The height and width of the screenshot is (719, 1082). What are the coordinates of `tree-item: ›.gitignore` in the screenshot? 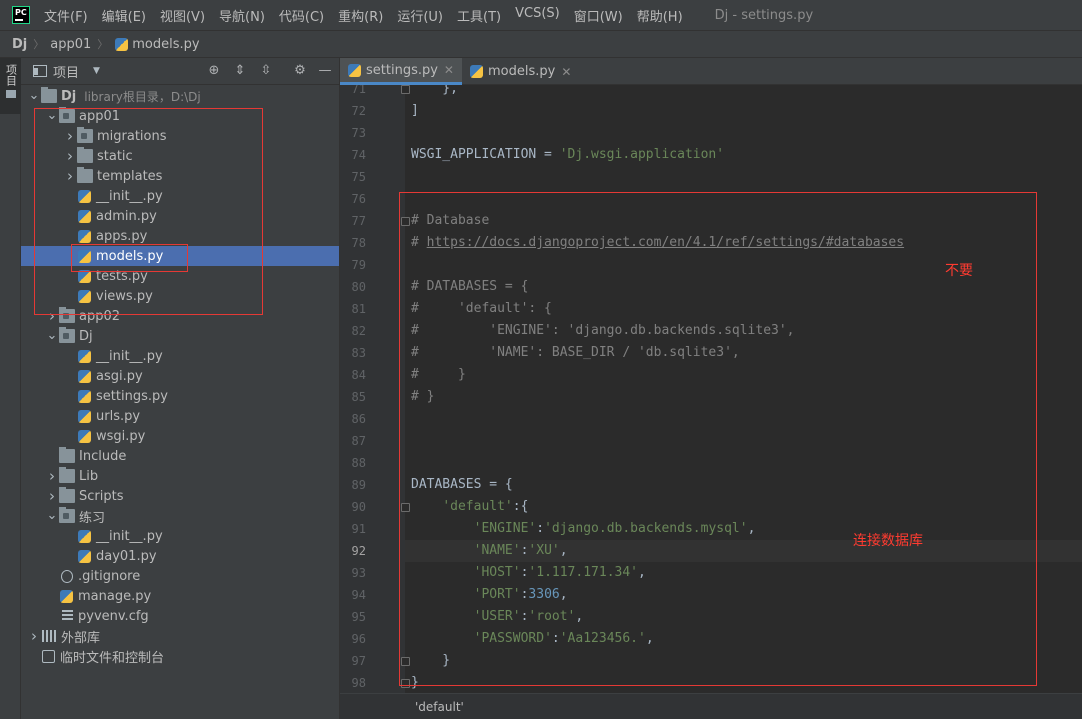 It's located at (180, 576).